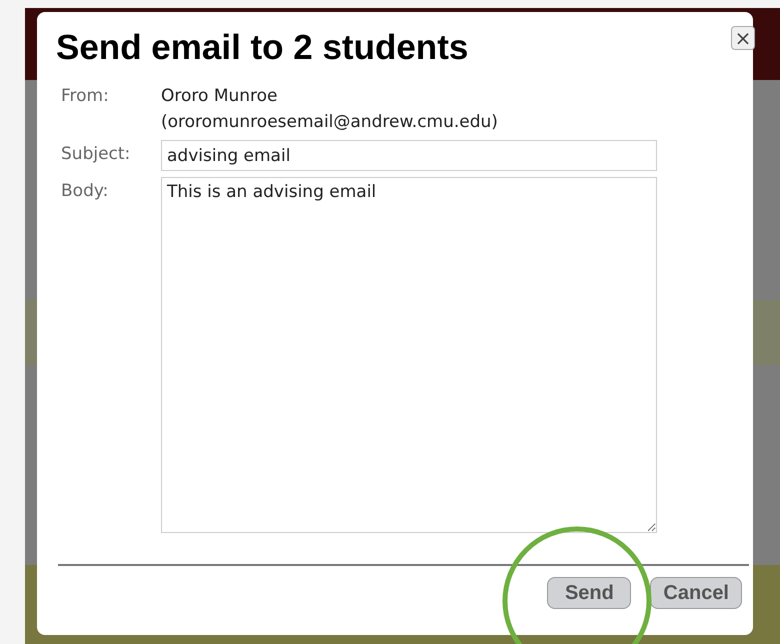 The height and width of the screenshot is (644, 780). I want to click on sender-text: (ororomunroesemail@andrew.cmu.edu), so click(329, 122).